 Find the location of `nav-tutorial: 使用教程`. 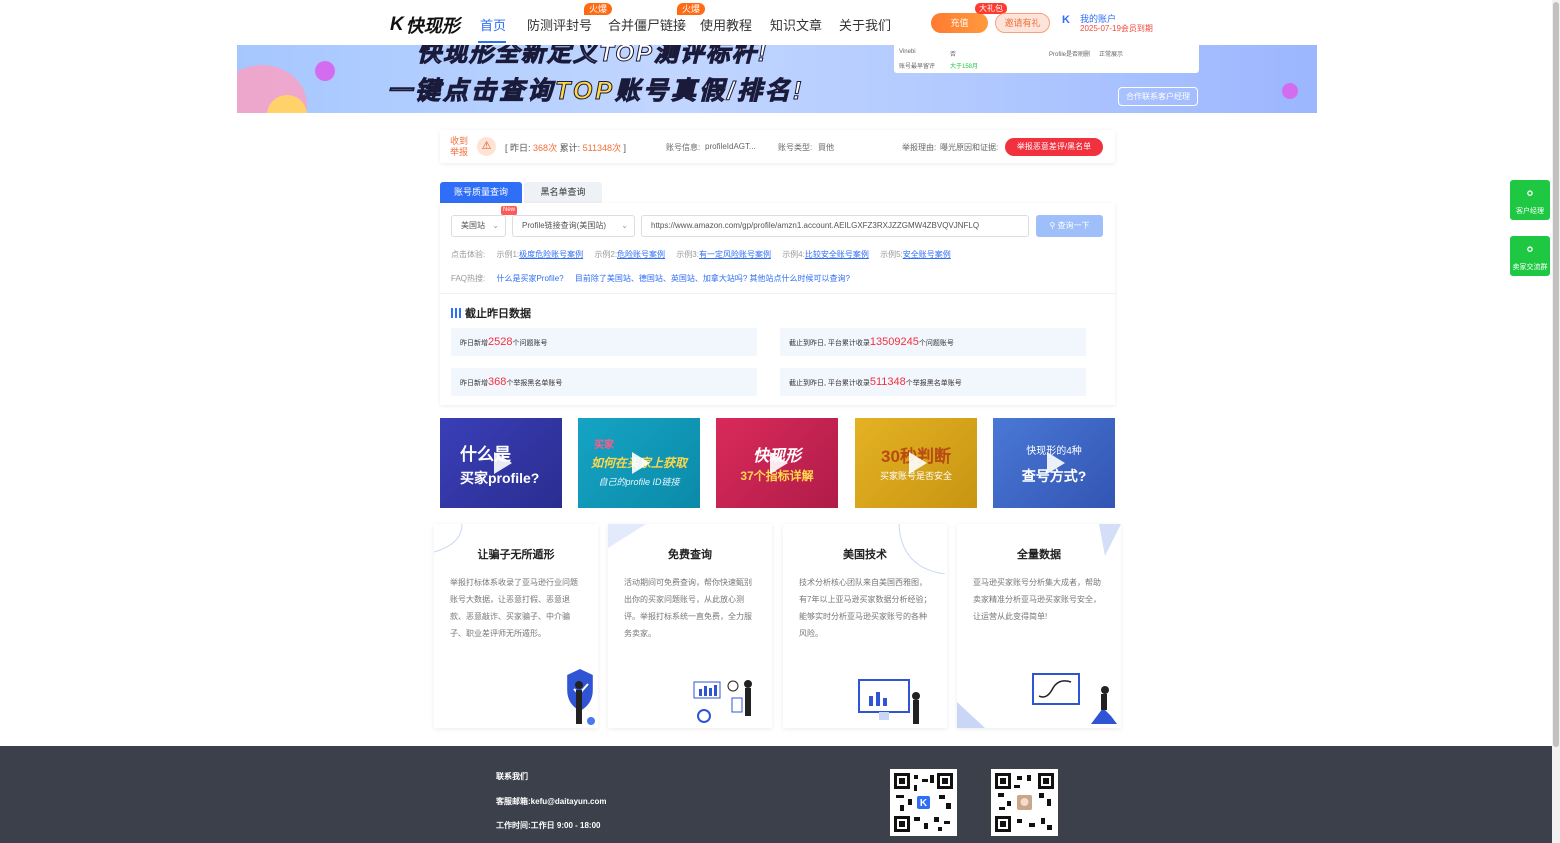

nav-tutorial: 使用教程 is located at coordinates (726, 24).